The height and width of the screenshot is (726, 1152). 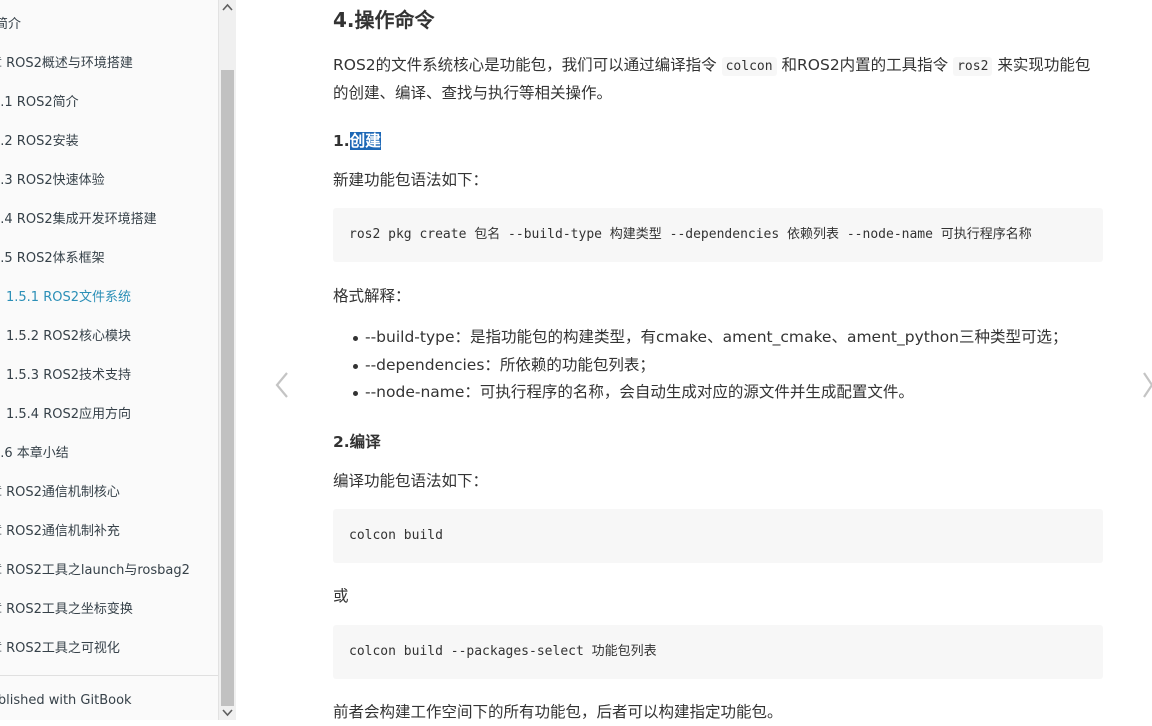 I want to click on sidebar-item-chapter1: 章 ROS2概述与环境搭建, so click(x=66, y=64).